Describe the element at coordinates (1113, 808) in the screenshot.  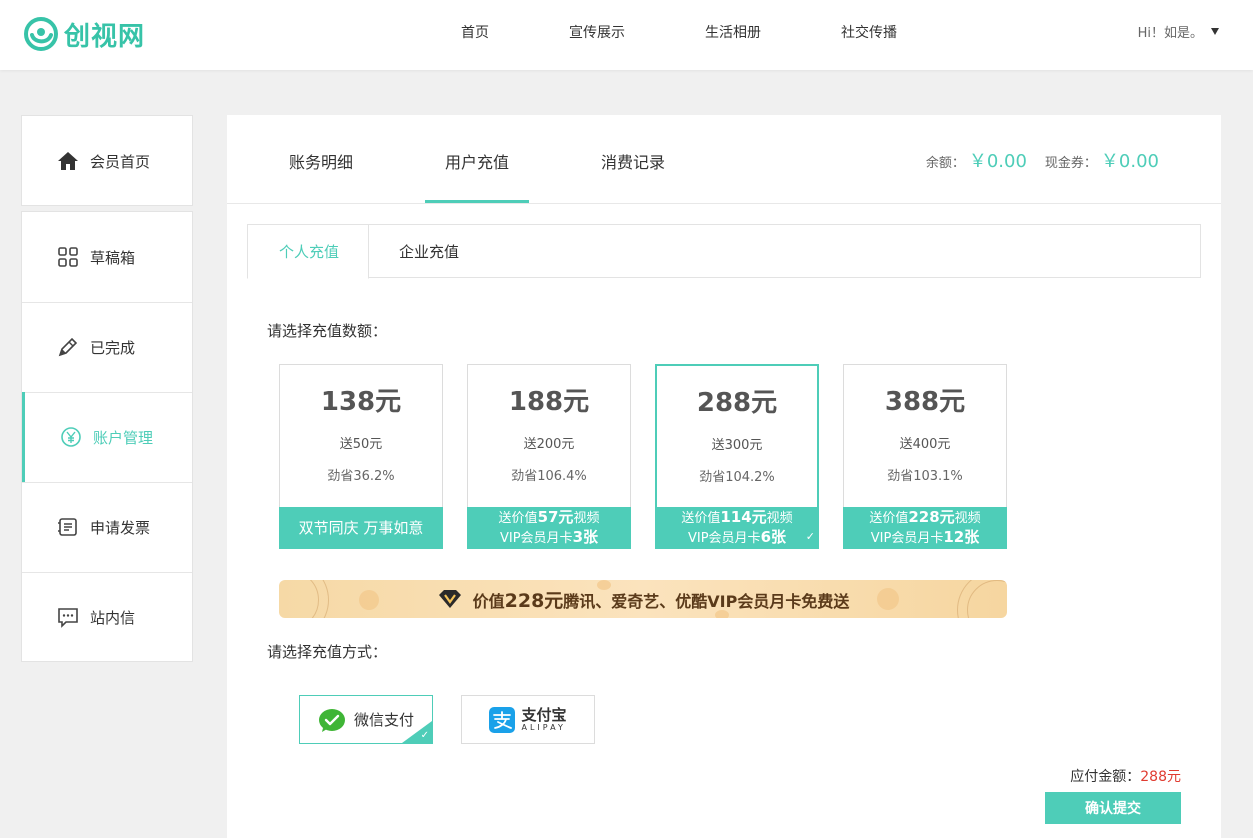
I see `confirm-submit-button: 确认提交` at that location.